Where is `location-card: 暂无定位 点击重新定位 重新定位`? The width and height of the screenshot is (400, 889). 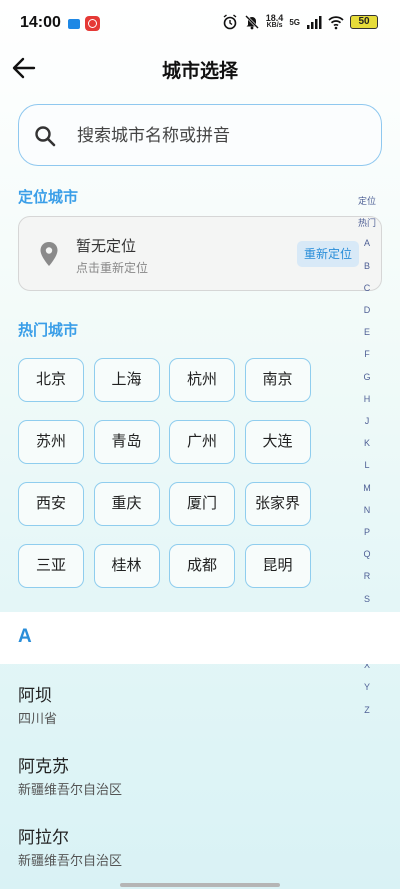
location-card: 暂无定位 点击重新定位 重新定位 is located at coordinates (200, 253).